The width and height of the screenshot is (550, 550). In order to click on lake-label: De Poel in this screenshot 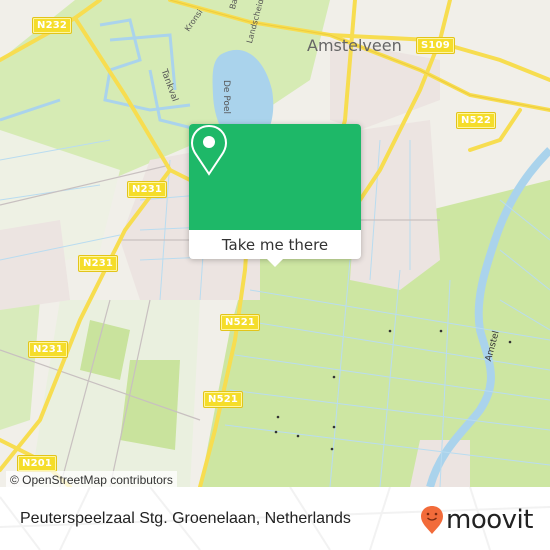, I will do `click(226, 97)`.